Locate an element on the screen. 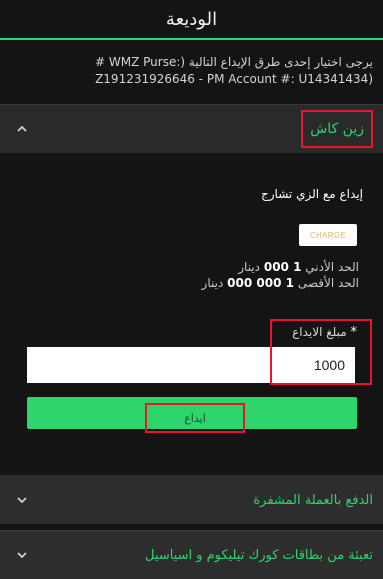  section-crypto-header: الدفع بالعملة المشفرة is located at coordinates (191, 499).